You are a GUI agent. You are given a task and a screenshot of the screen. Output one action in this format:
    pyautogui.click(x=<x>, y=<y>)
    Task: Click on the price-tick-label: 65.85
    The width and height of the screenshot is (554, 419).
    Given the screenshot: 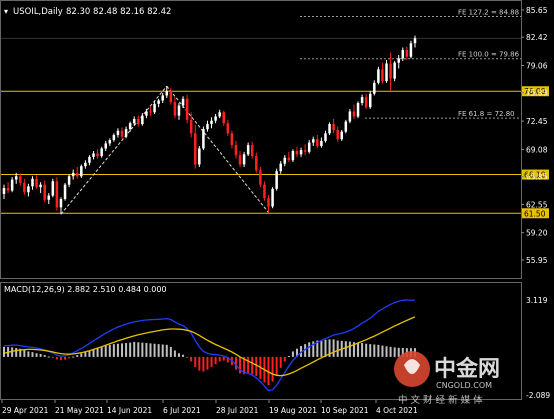 What is the action you would take?
    pyautogui.click(x=537, y=177)
    